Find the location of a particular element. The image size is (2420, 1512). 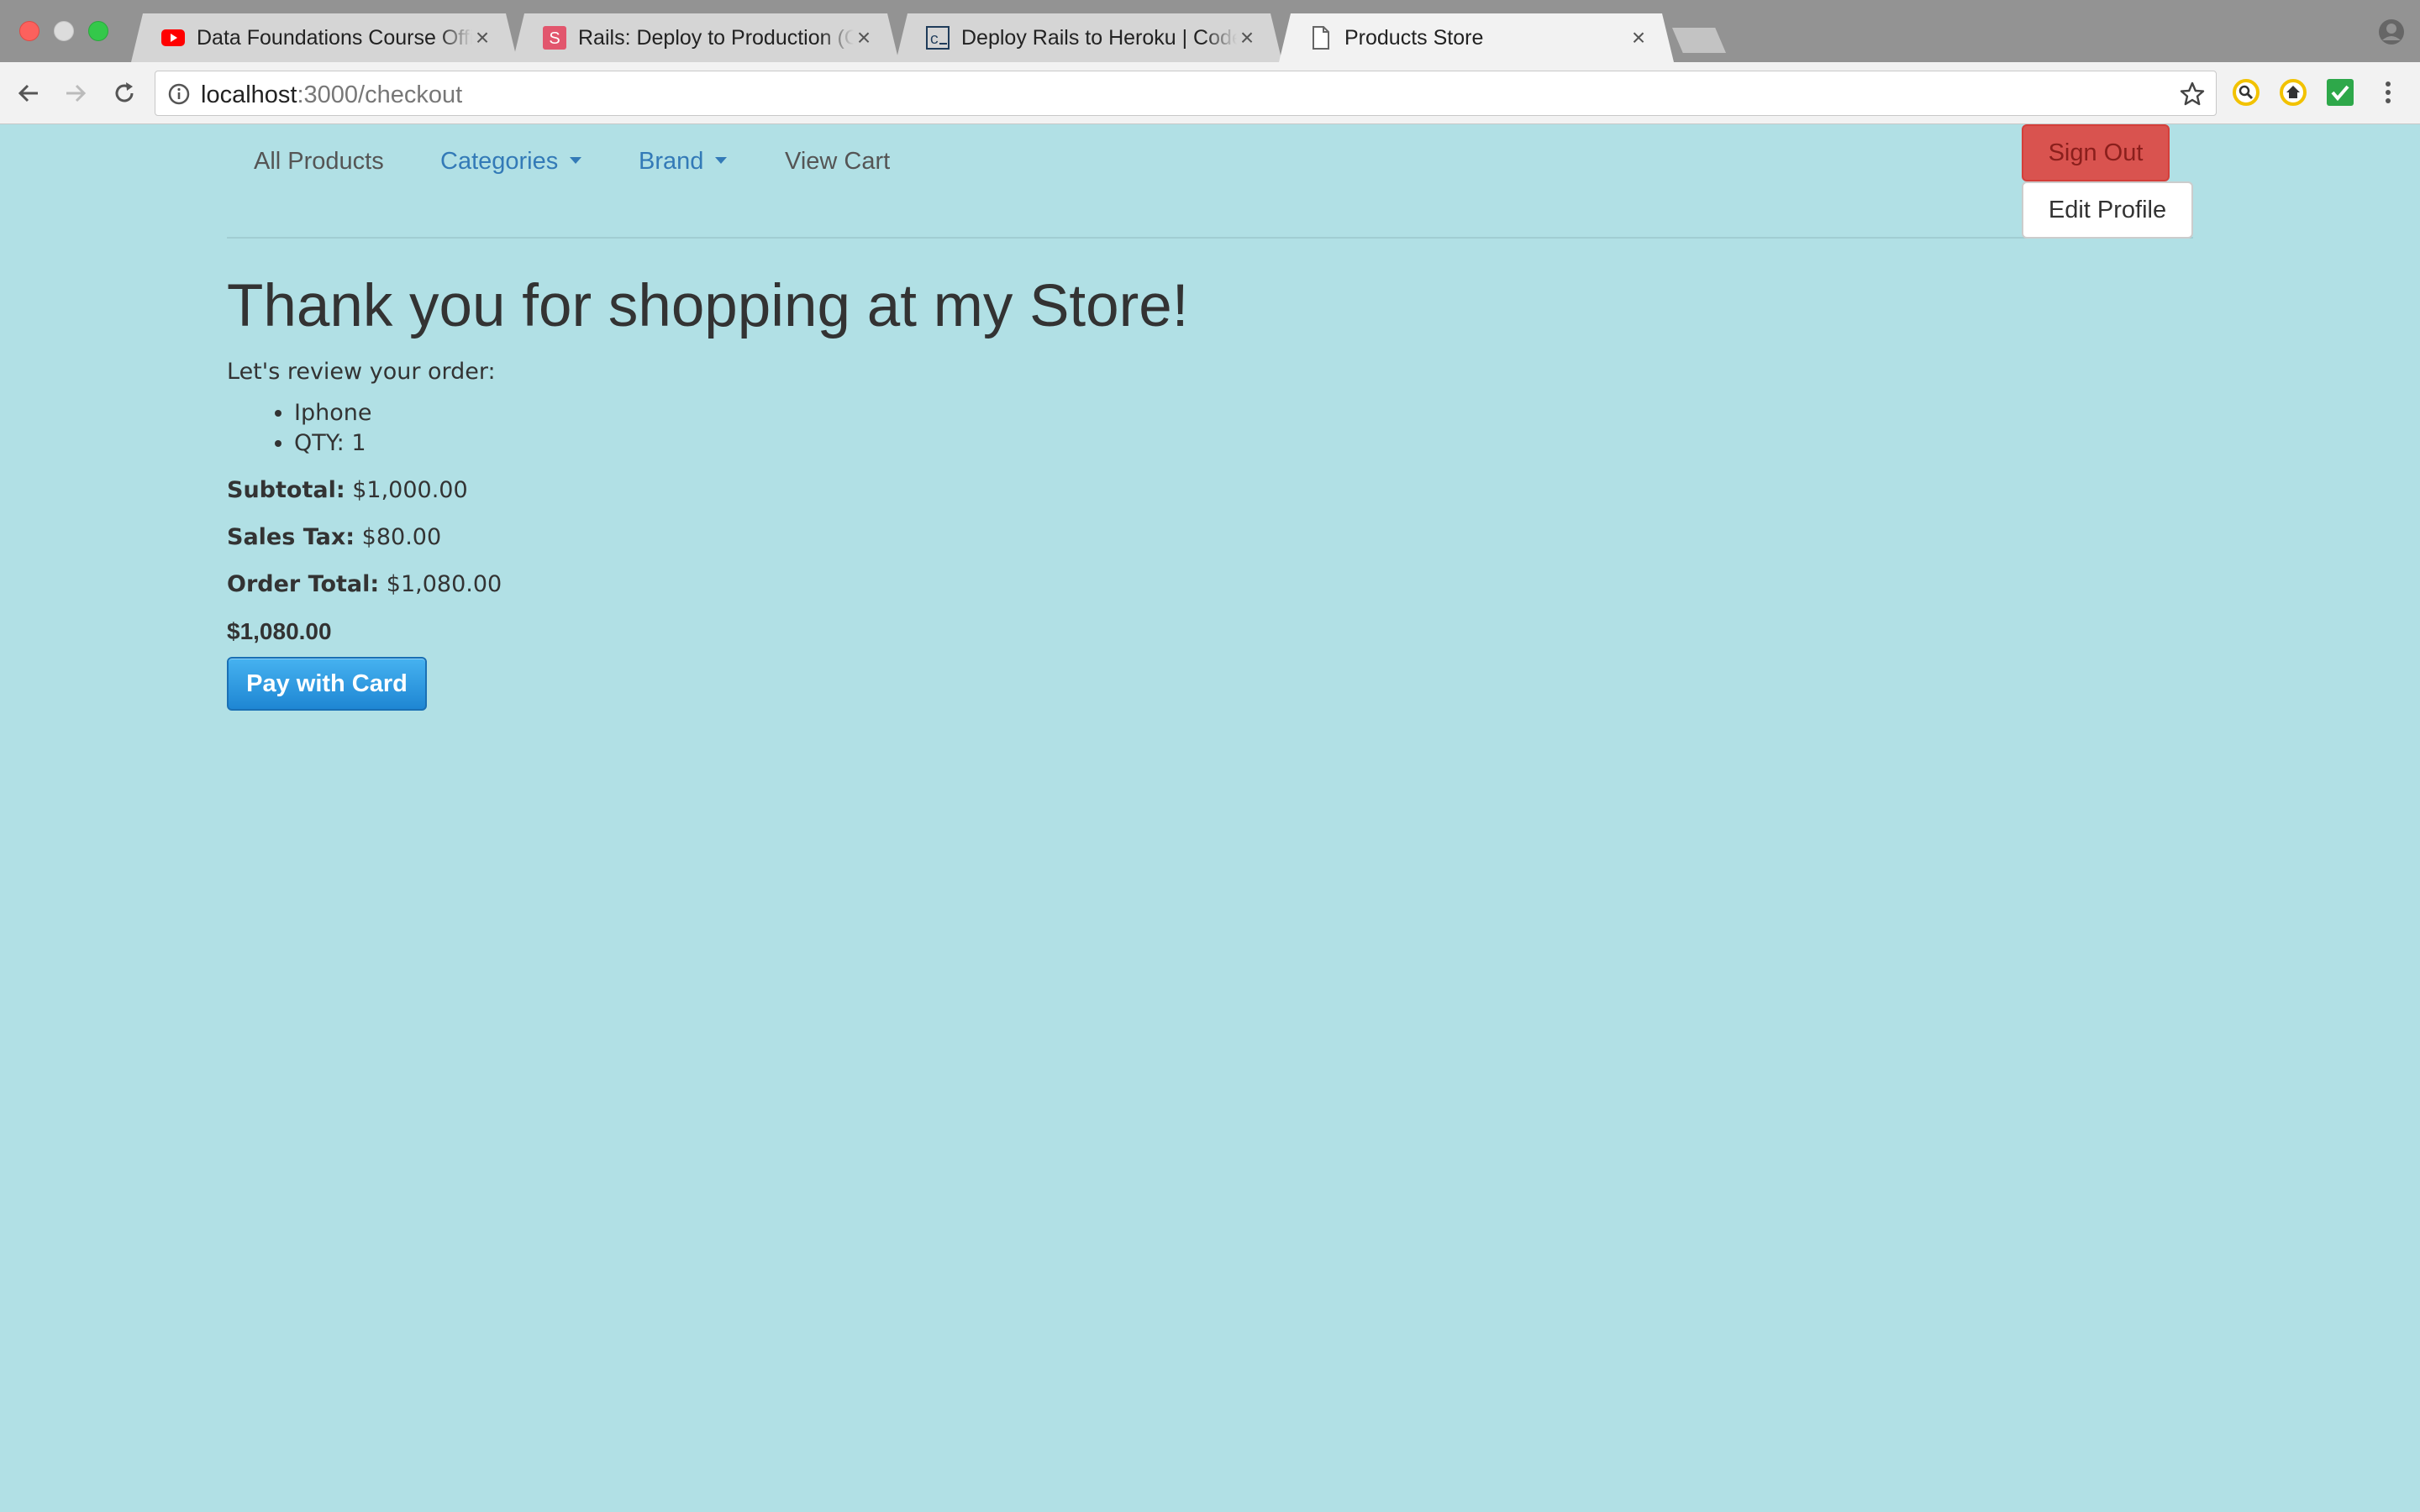

url-path: :3000/checkout is located at coordinates (380, 94).